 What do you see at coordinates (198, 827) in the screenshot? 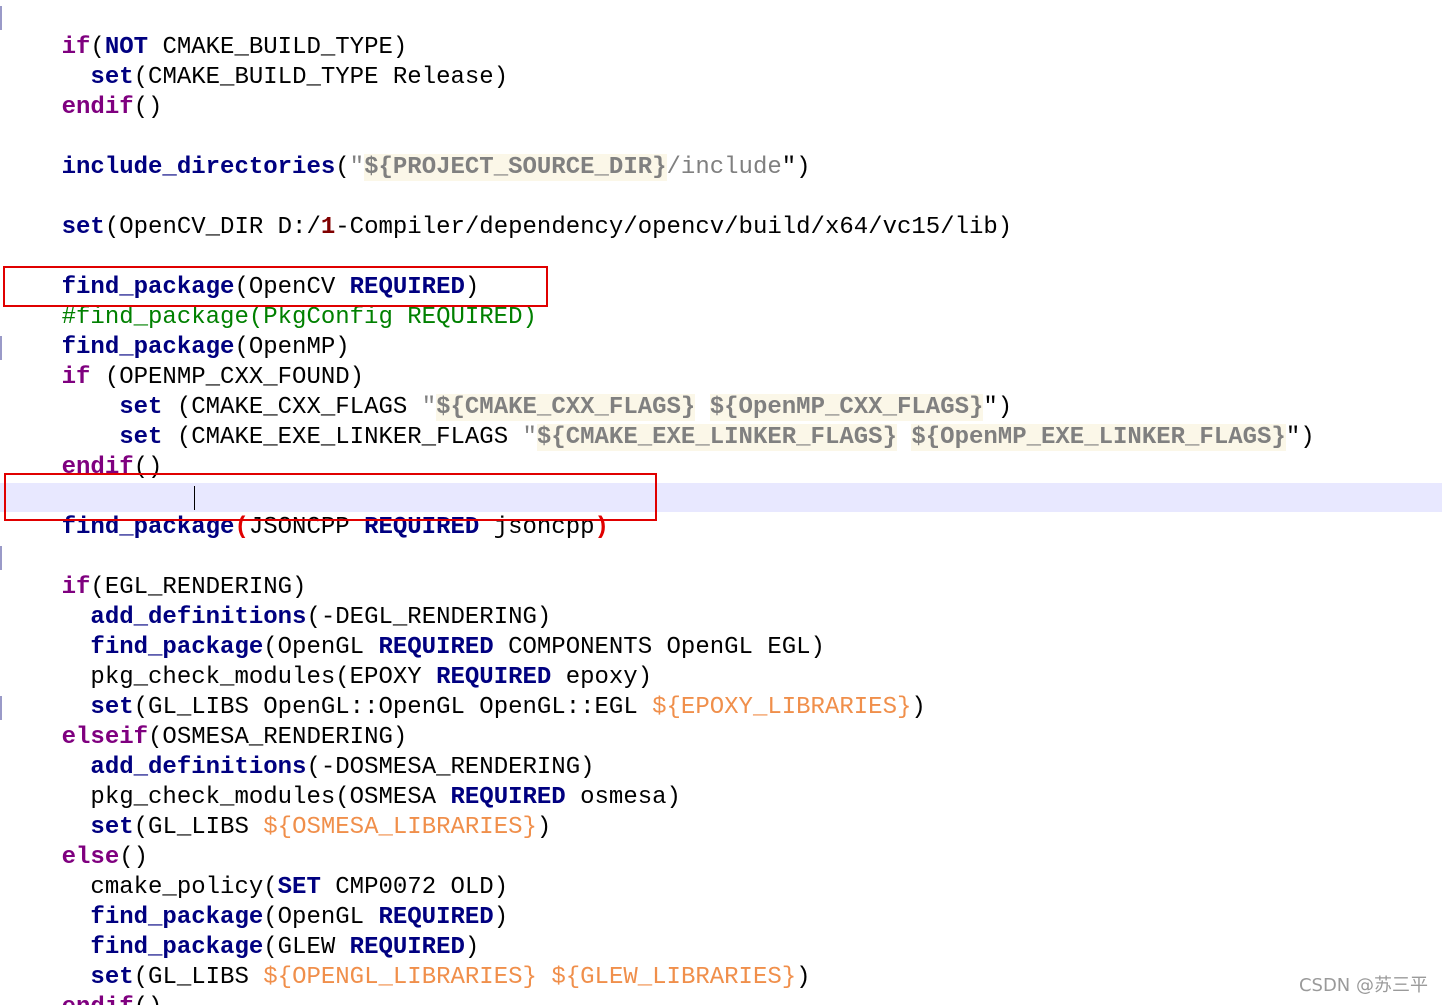
I see `token: (GL_LIBS` at bounding box center [198, 827].